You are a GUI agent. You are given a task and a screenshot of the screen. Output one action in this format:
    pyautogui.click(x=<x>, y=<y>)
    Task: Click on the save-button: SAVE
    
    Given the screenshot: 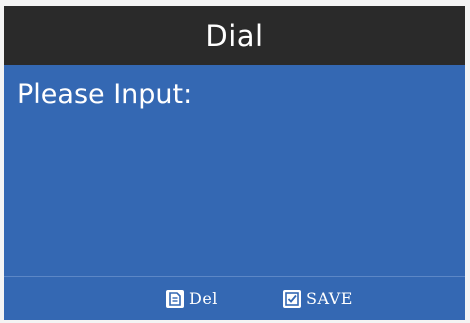 What is the action you would take?
    pyautogui.click(x=318, y=298)
    